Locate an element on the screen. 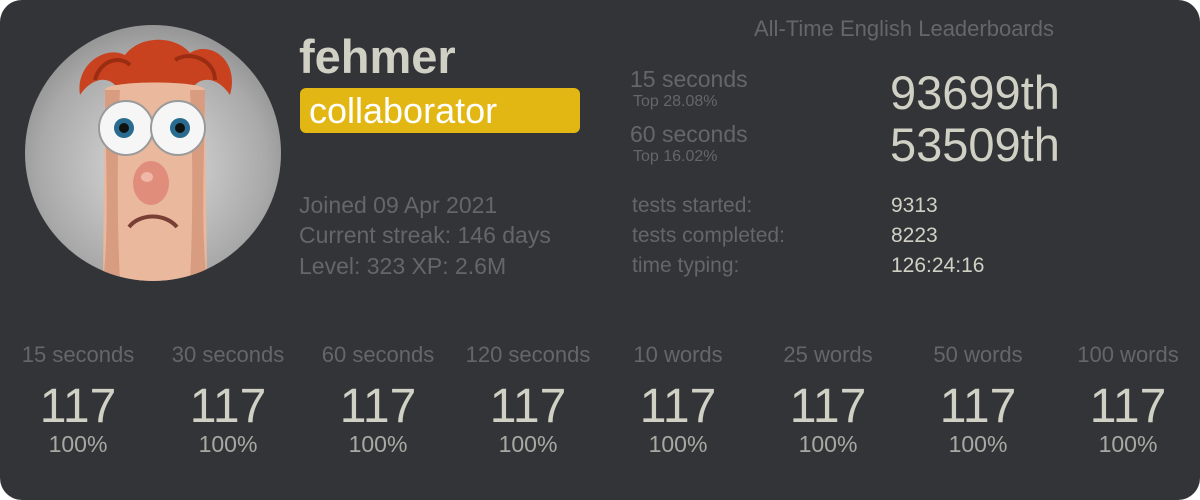  pb-mode-label: 25 words is located at coordinates (828, 354).